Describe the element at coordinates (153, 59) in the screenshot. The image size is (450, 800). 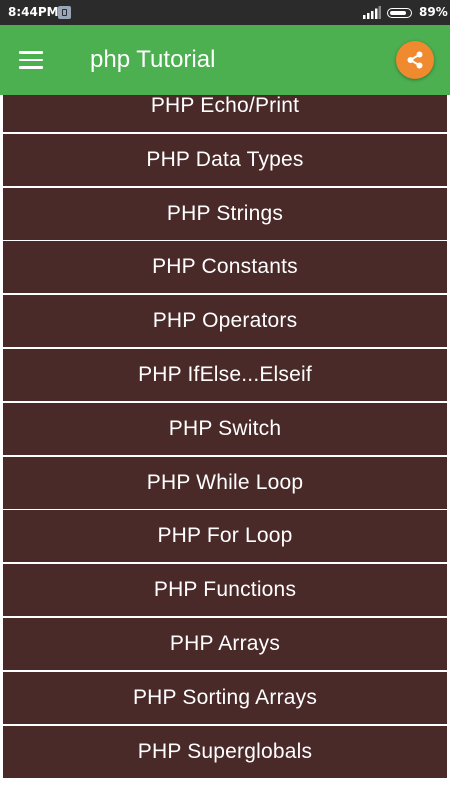
I see `page-title: php Tutorial` at that location.